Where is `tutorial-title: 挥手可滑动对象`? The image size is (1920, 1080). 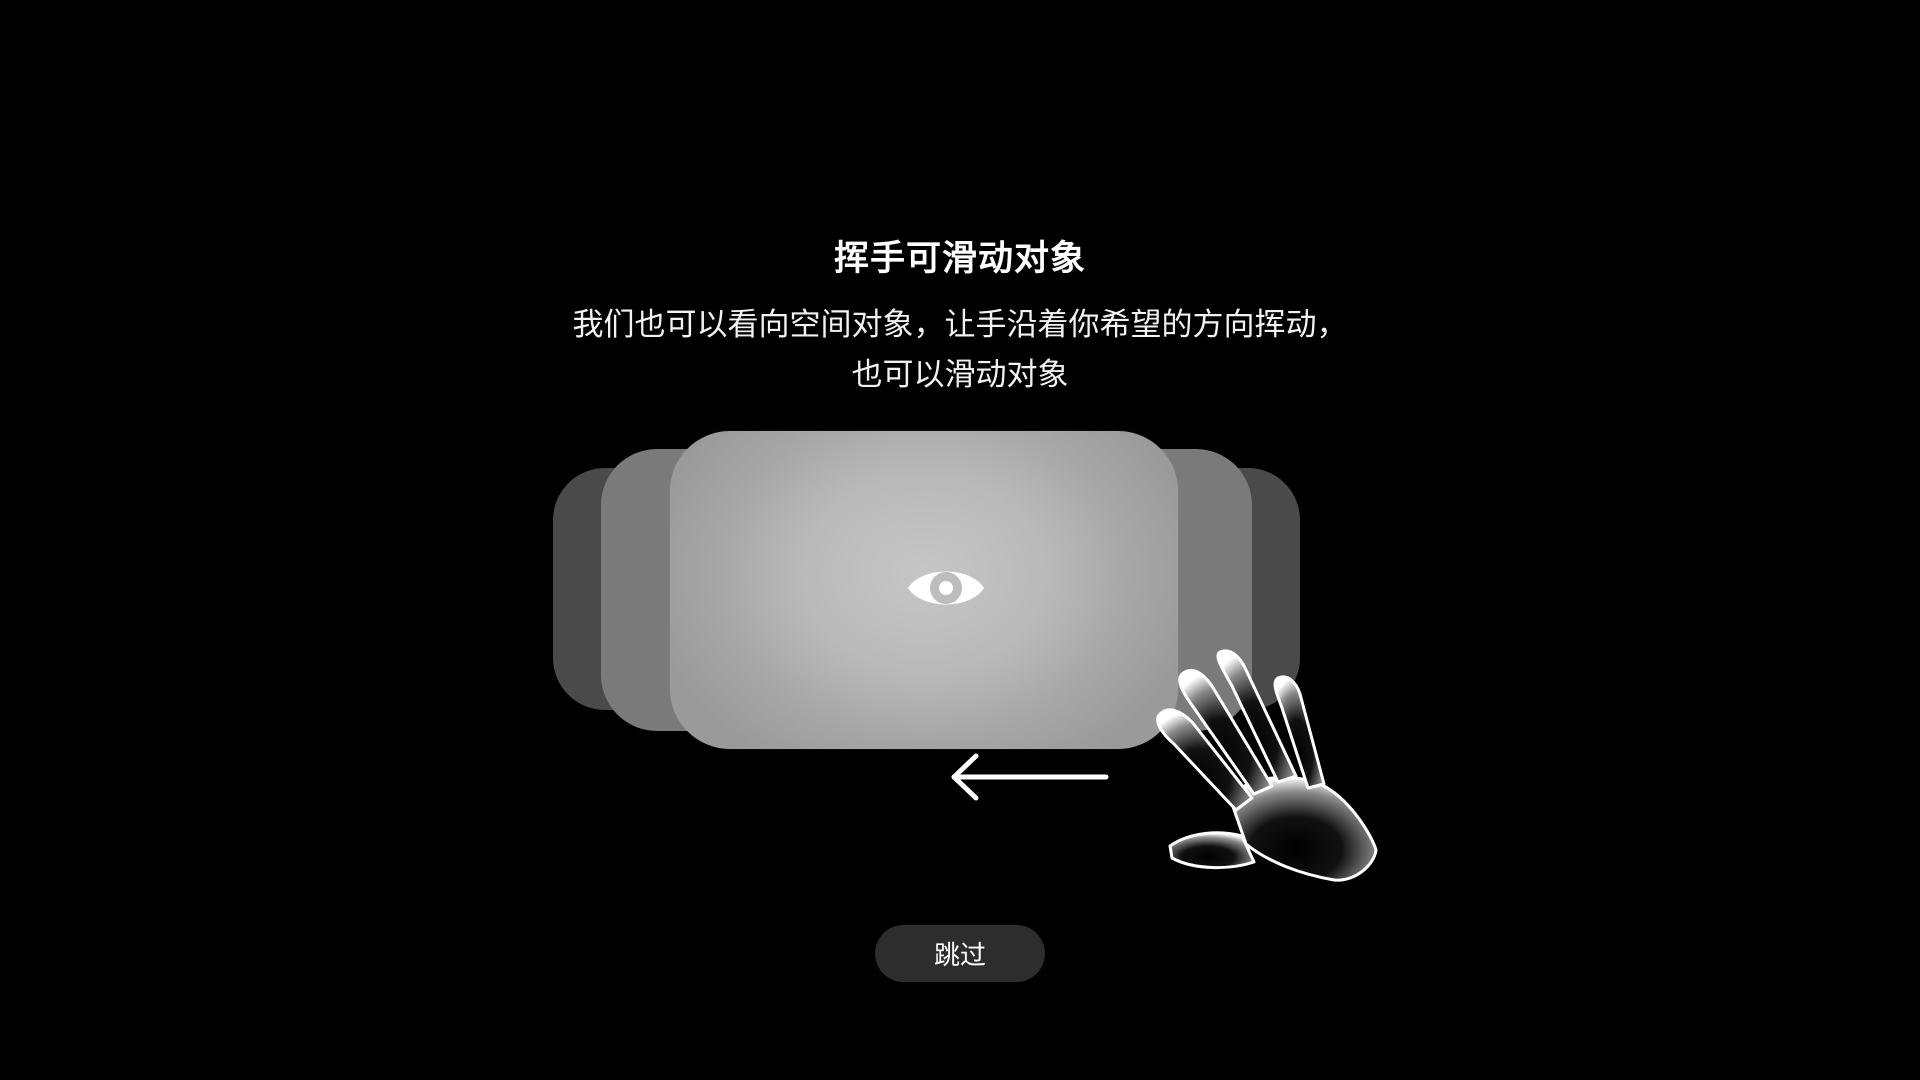 tutorial-title: 挥手可滑动对象 is located at coordinates (959, 259).